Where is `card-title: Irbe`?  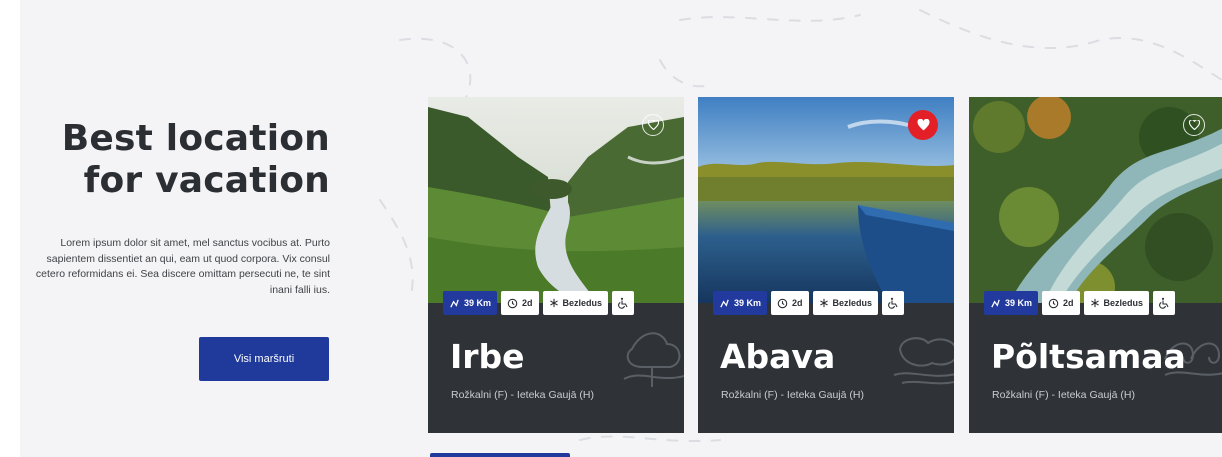 card-title: Irbe is located at coordinates (487, 356).